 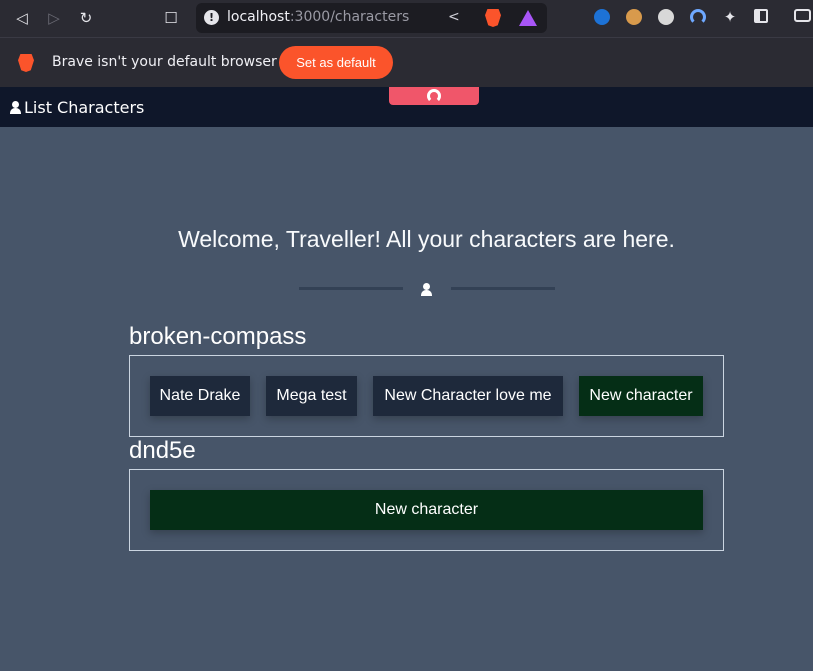 I want to click on bookmark-icon: ☐, so click(x=171, y=18).